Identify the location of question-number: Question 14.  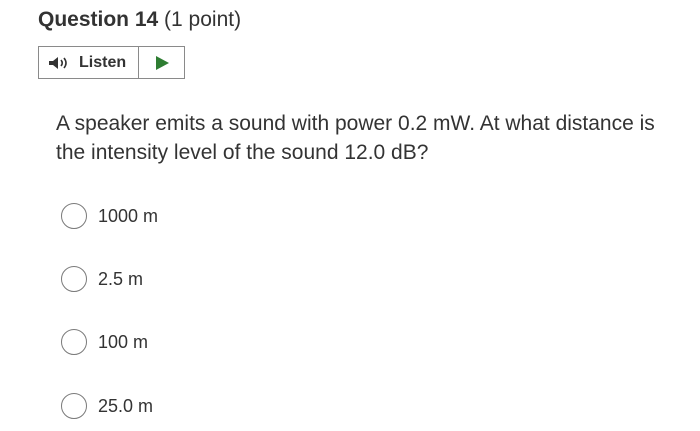
(98, 19).